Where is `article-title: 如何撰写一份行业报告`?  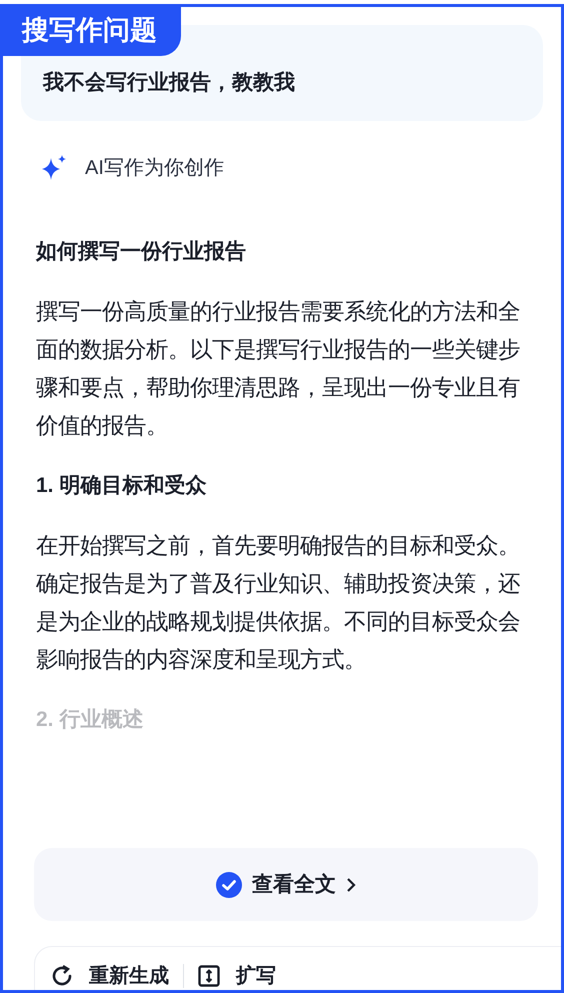 article-title: 如何撰写一份行业报告 is located at coordinates (141, 252).